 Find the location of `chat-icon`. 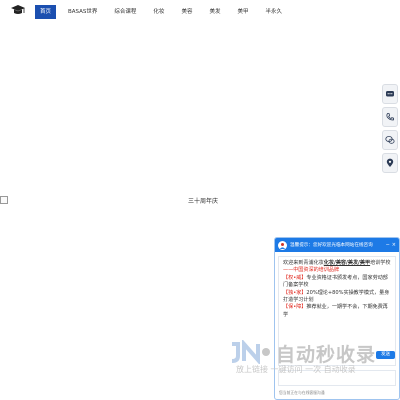

chat-icon is located at coordinates (390, 94).